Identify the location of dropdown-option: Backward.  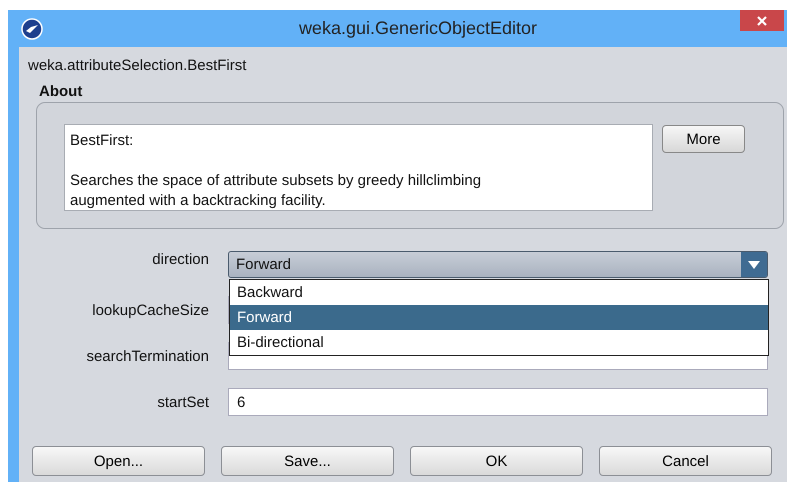
(499, 292).